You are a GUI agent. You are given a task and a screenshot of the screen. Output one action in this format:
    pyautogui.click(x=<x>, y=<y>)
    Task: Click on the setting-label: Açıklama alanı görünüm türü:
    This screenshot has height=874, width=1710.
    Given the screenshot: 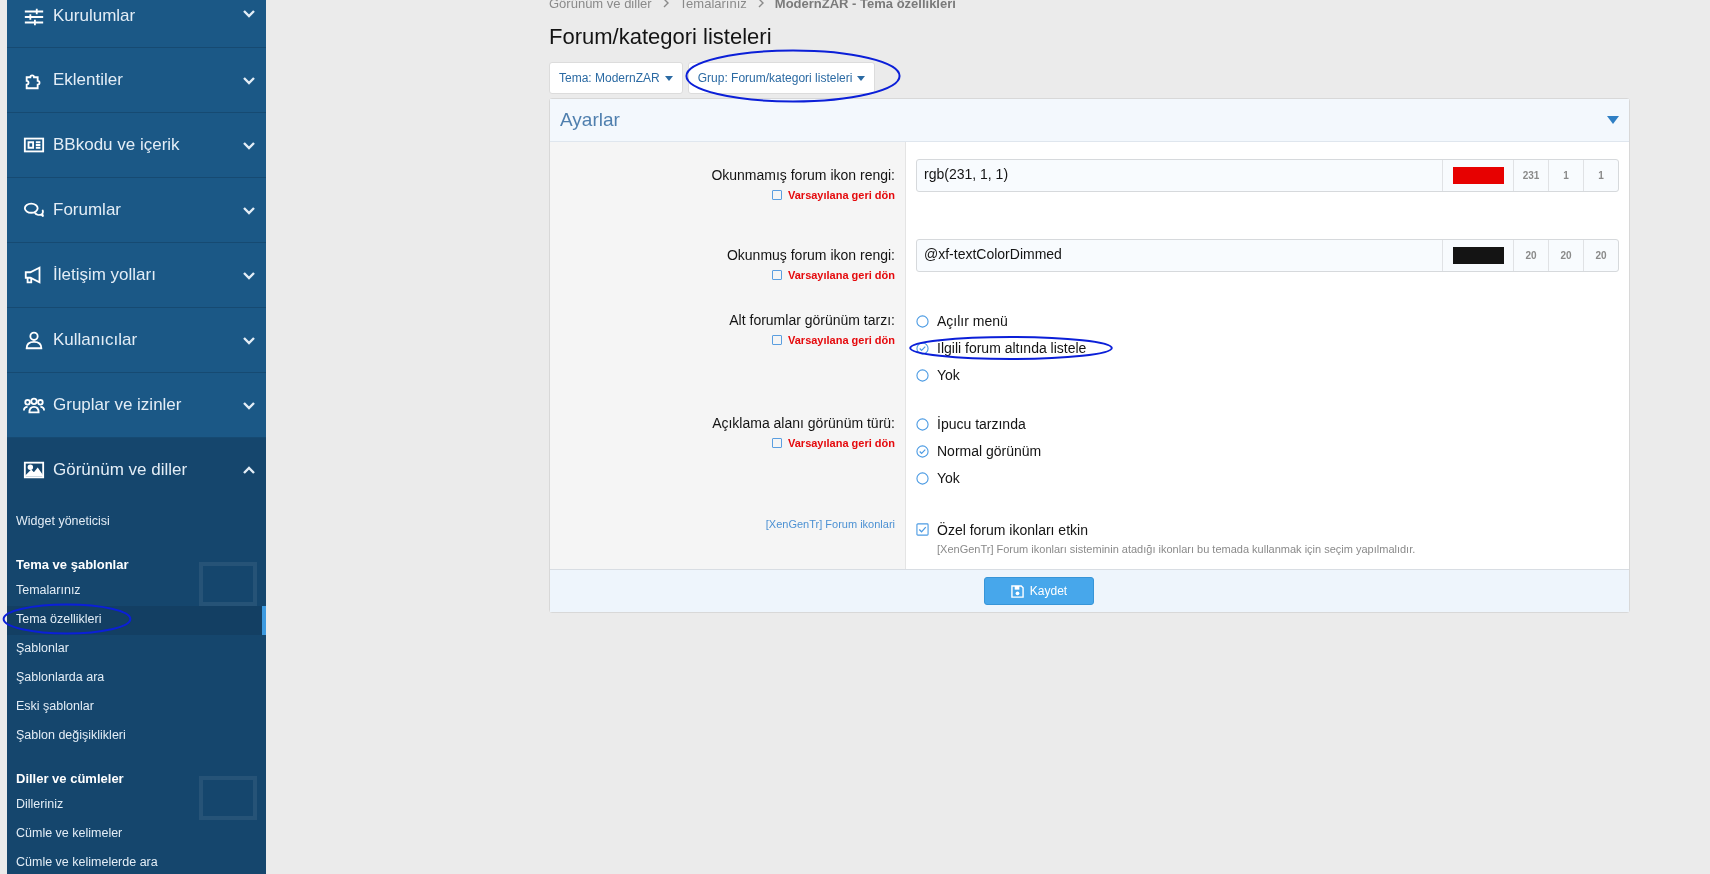 What is the action you would take?
    pyautogui.click(x=803, y=422)
    